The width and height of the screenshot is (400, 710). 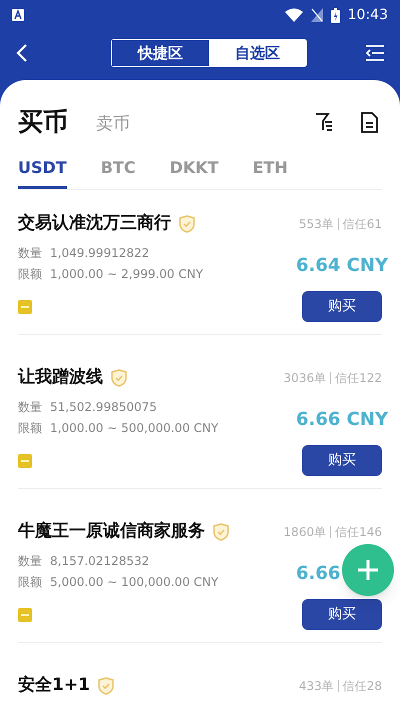 What do you see at coordinates (100, 561) in the screenshot?
I see `quantity-value: 8,157.02128532` at bounding box center [100, 561].